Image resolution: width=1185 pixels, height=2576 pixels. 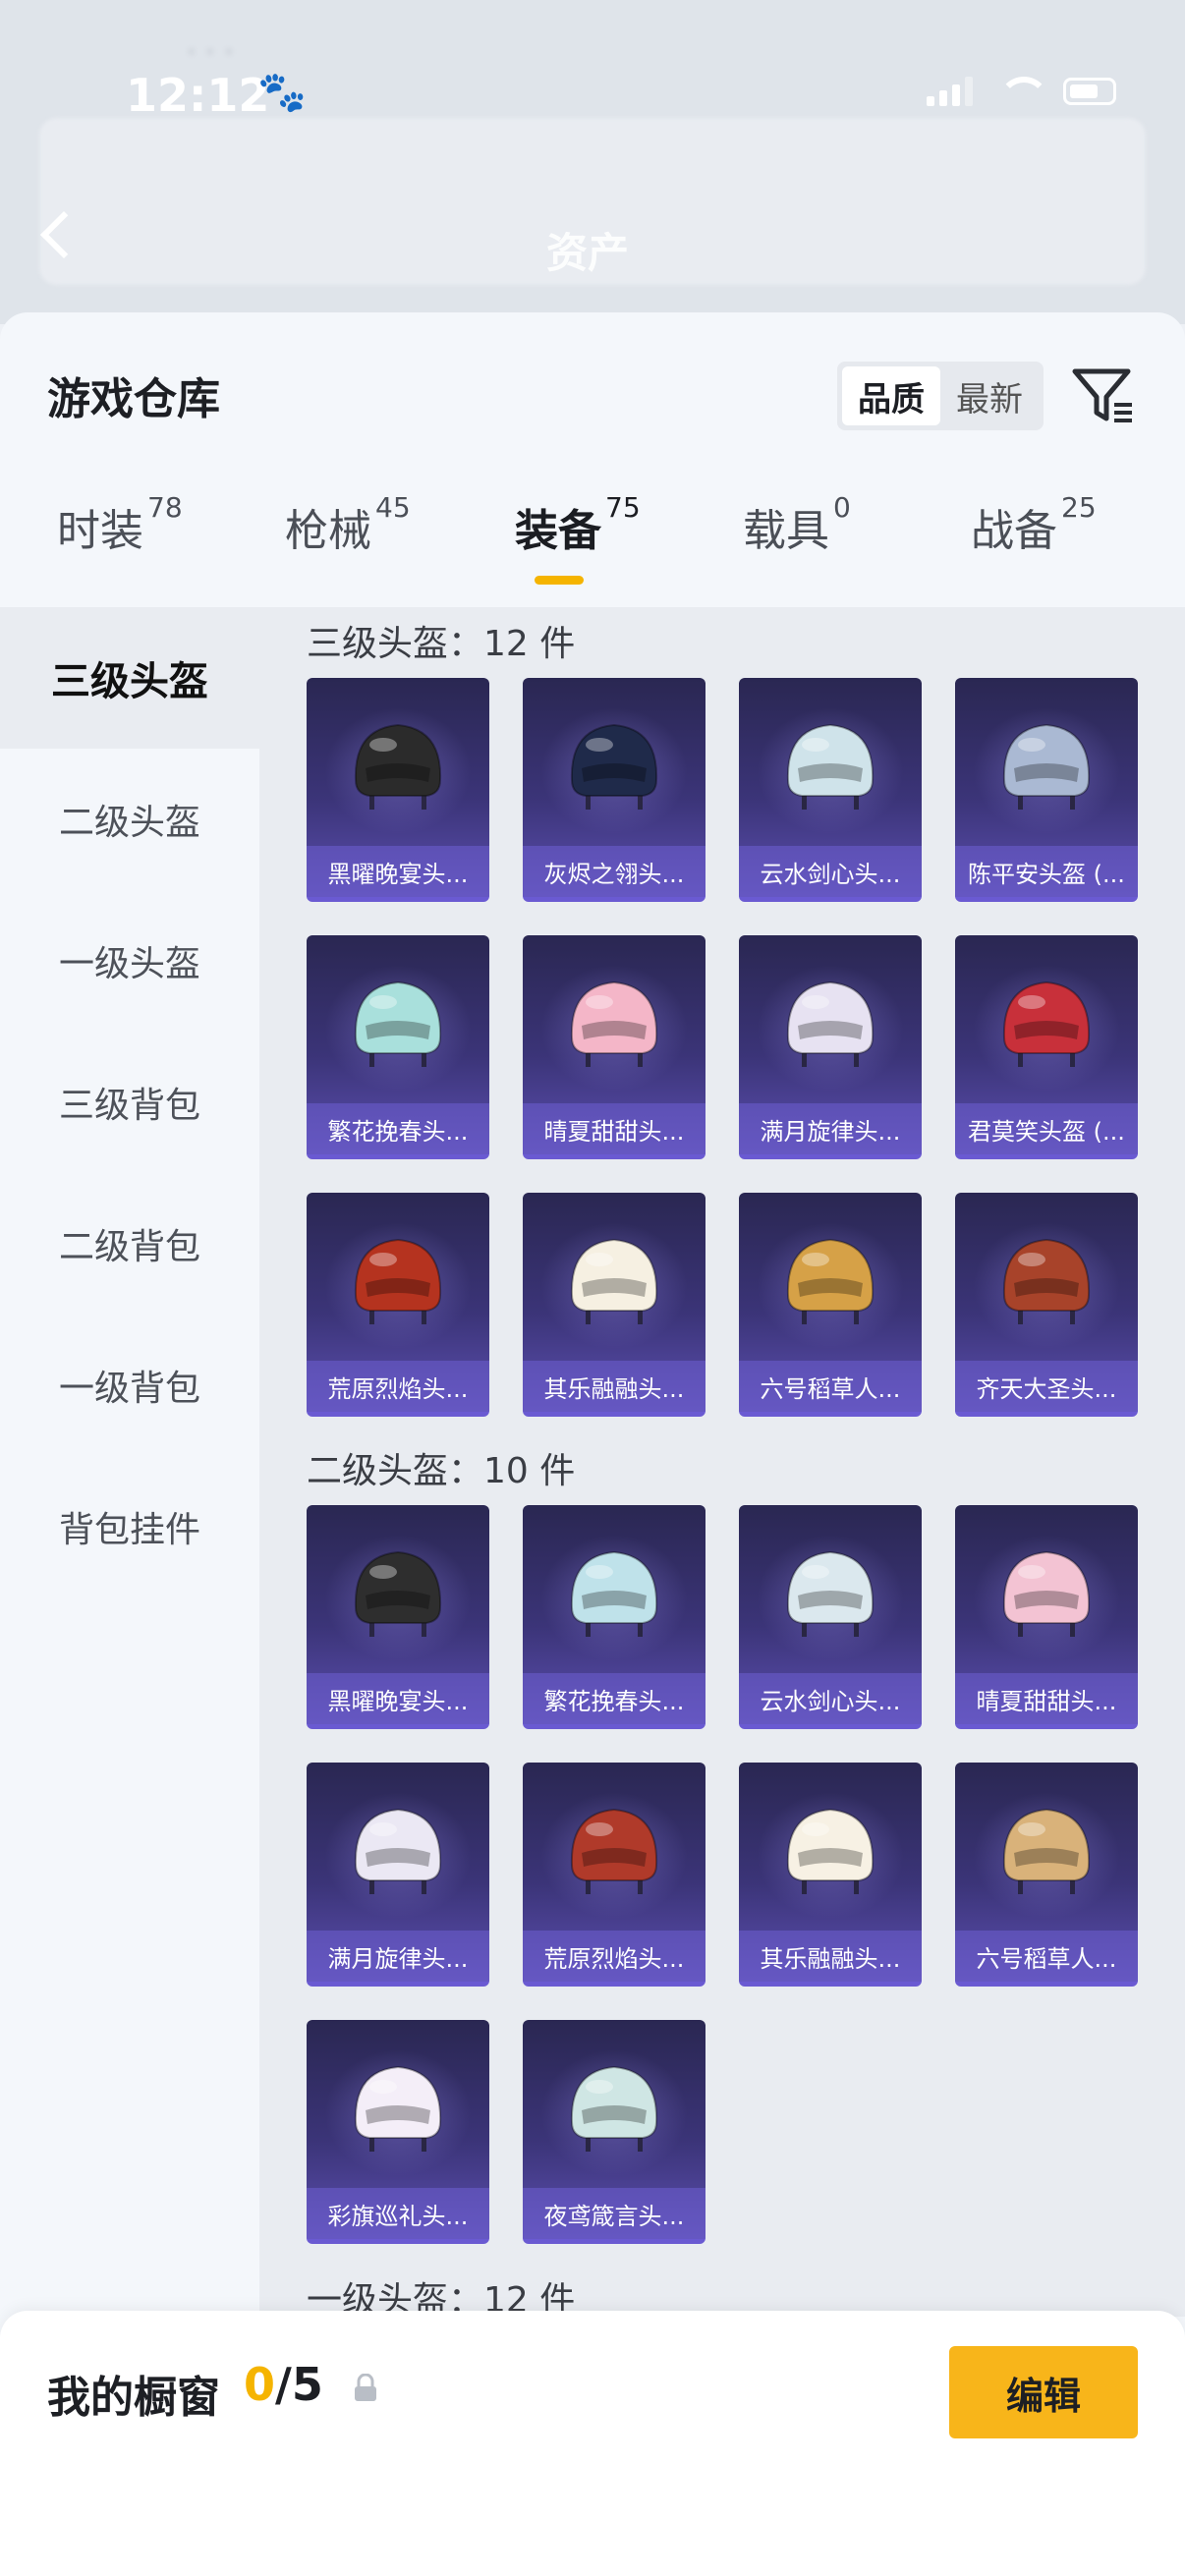 What do you see at coordinates (1079, 507) in the screenshot?
I see `tab-count: 25` at bounding box center [1079, 507].